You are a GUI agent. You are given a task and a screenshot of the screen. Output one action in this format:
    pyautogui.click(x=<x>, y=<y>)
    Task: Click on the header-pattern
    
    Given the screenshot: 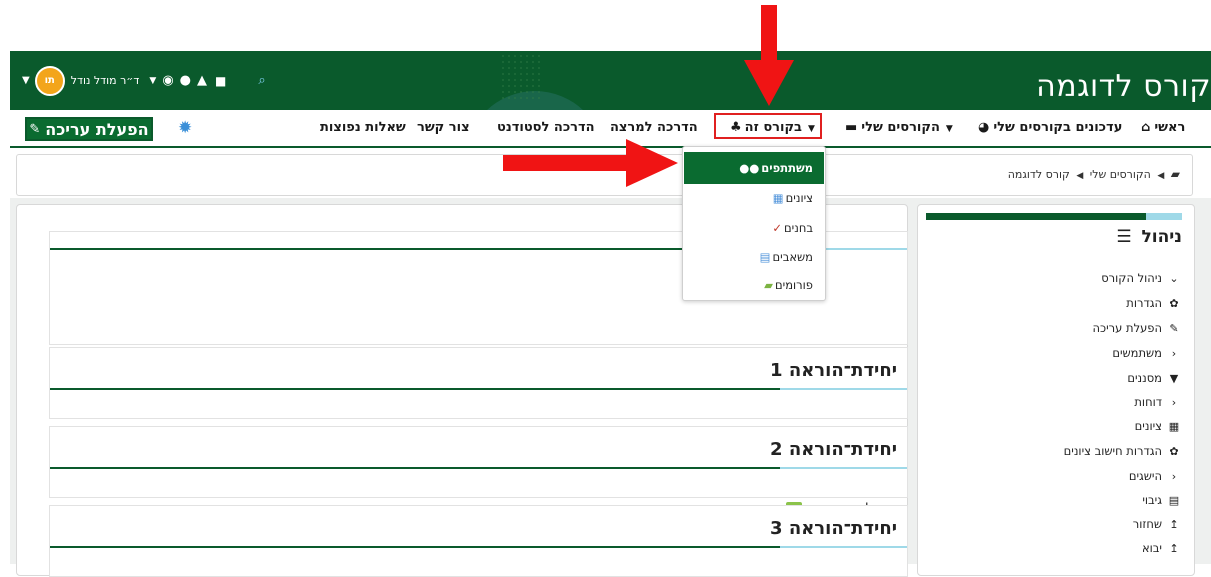 What is the action you would take?
    pyautogui.click(x=520, y=76)
    